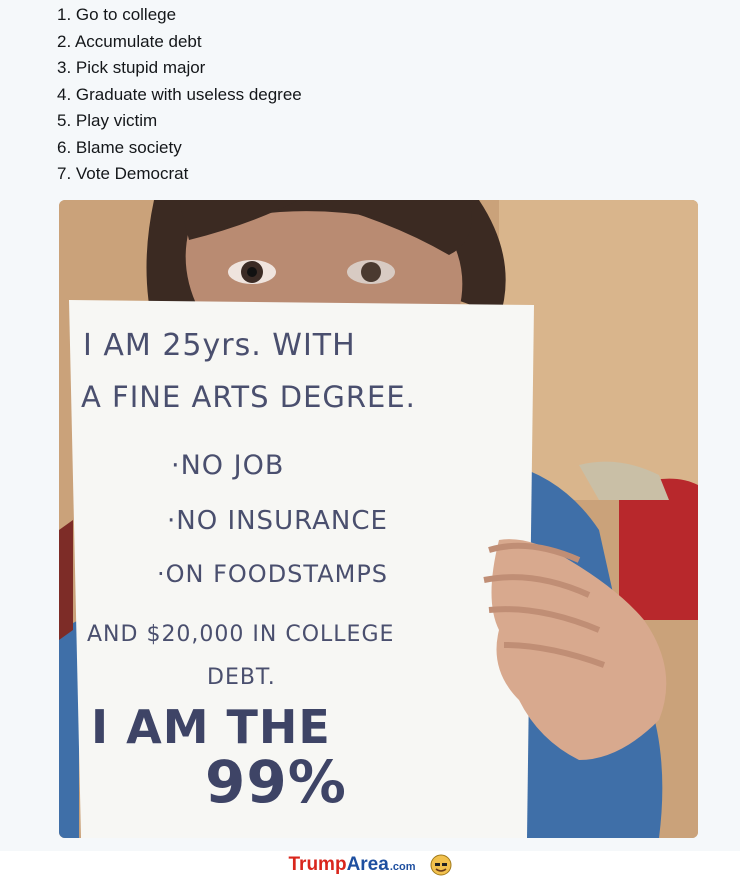 The height and width of the screenshot is (881, 740). I want to click on list-item: 4. Graduate with useless degree, so click(179, 94).